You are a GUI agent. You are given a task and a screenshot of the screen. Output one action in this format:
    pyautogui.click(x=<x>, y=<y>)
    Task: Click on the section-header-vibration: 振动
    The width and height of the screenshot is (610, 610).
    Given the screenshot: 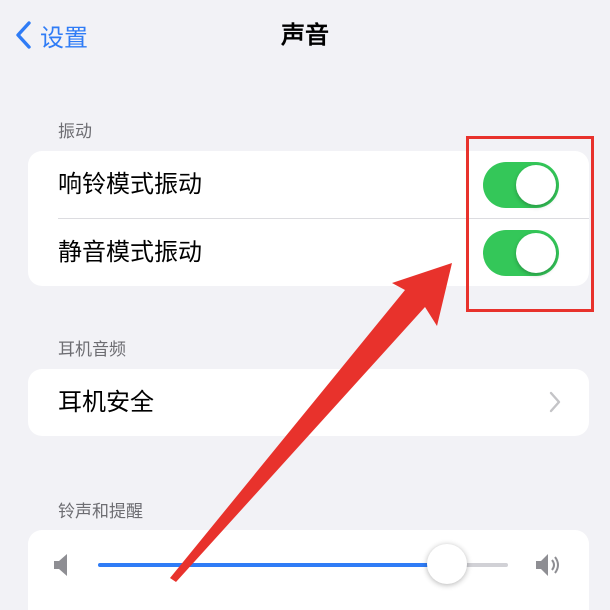 What is the action you would take?
    pyautogui.click(x=75, y=132)
    